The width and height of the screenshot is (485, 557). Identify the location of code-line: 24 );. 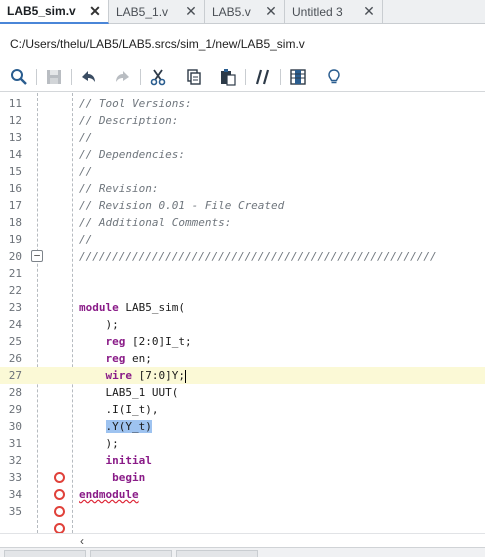
(242, 324).